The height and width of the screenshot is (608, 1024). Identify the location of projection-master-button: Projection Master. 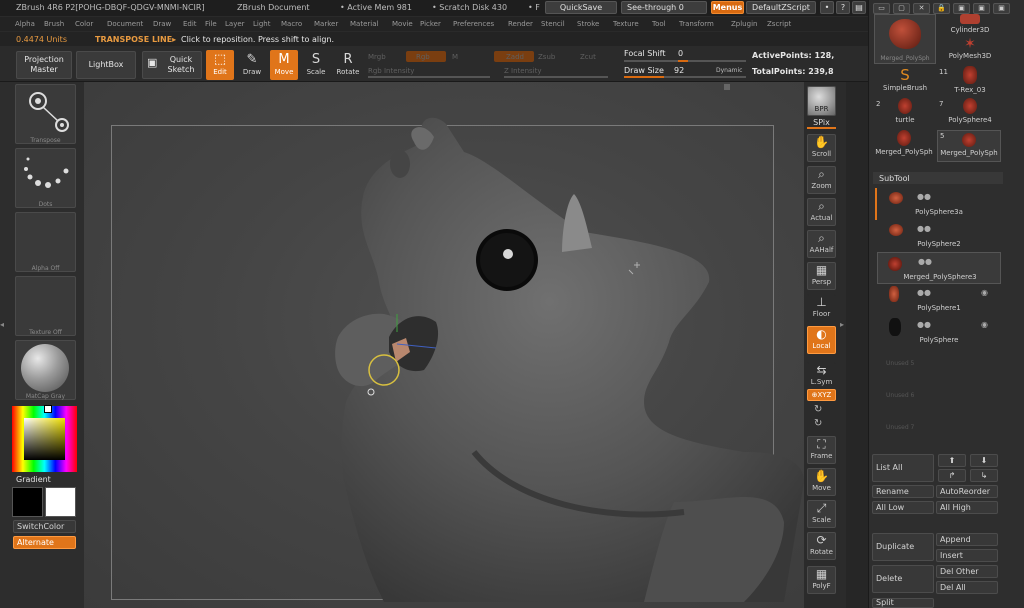
(44, 65).